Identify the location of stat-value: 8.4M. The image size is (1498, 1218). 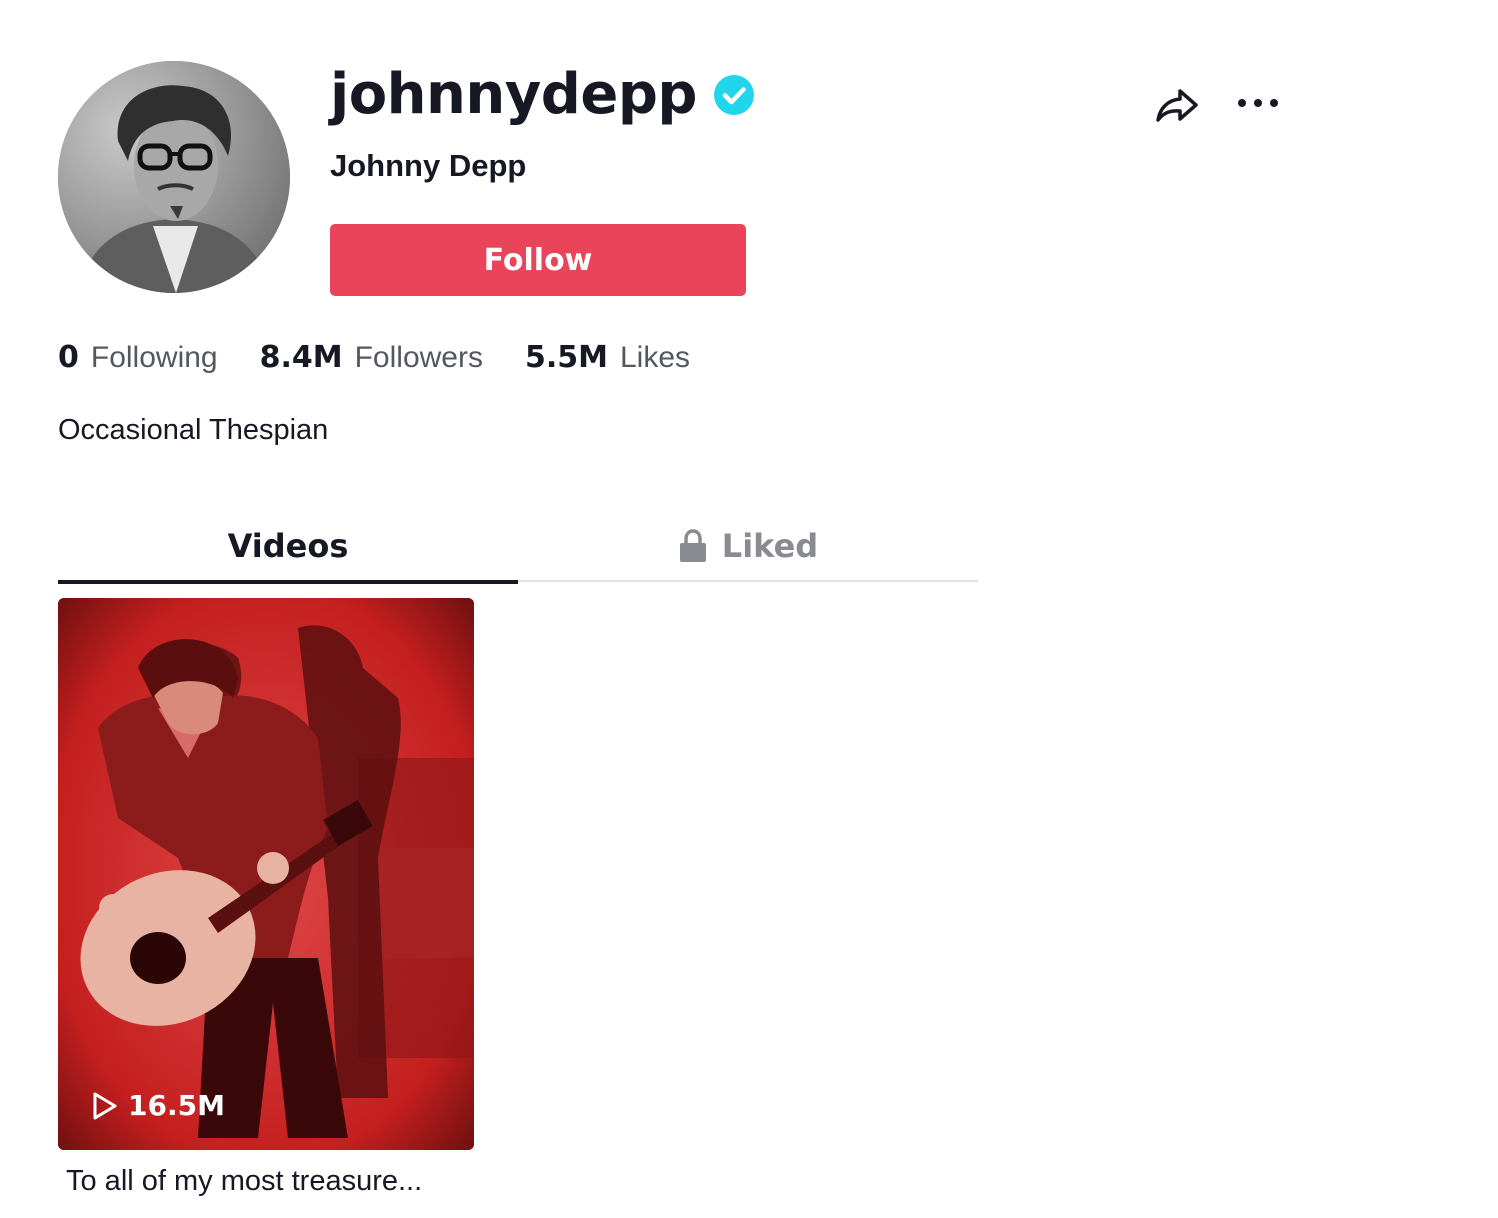
(301, 357).